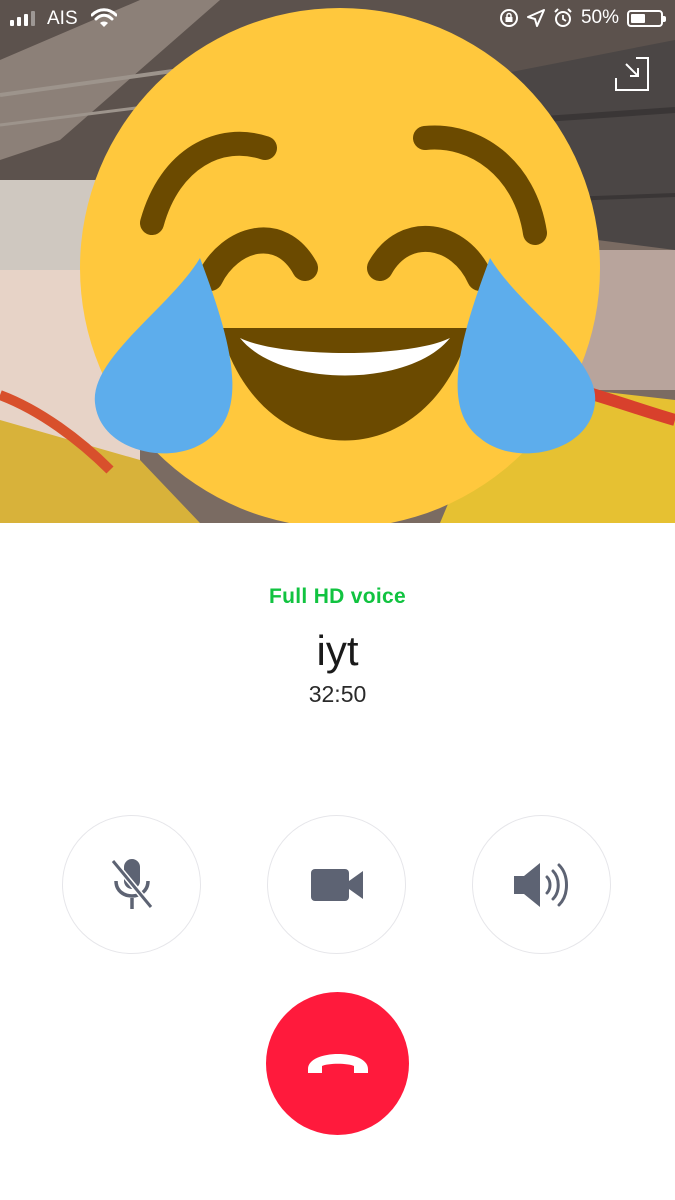  I want to click on carrier-label: AIS, so click(62, 18).